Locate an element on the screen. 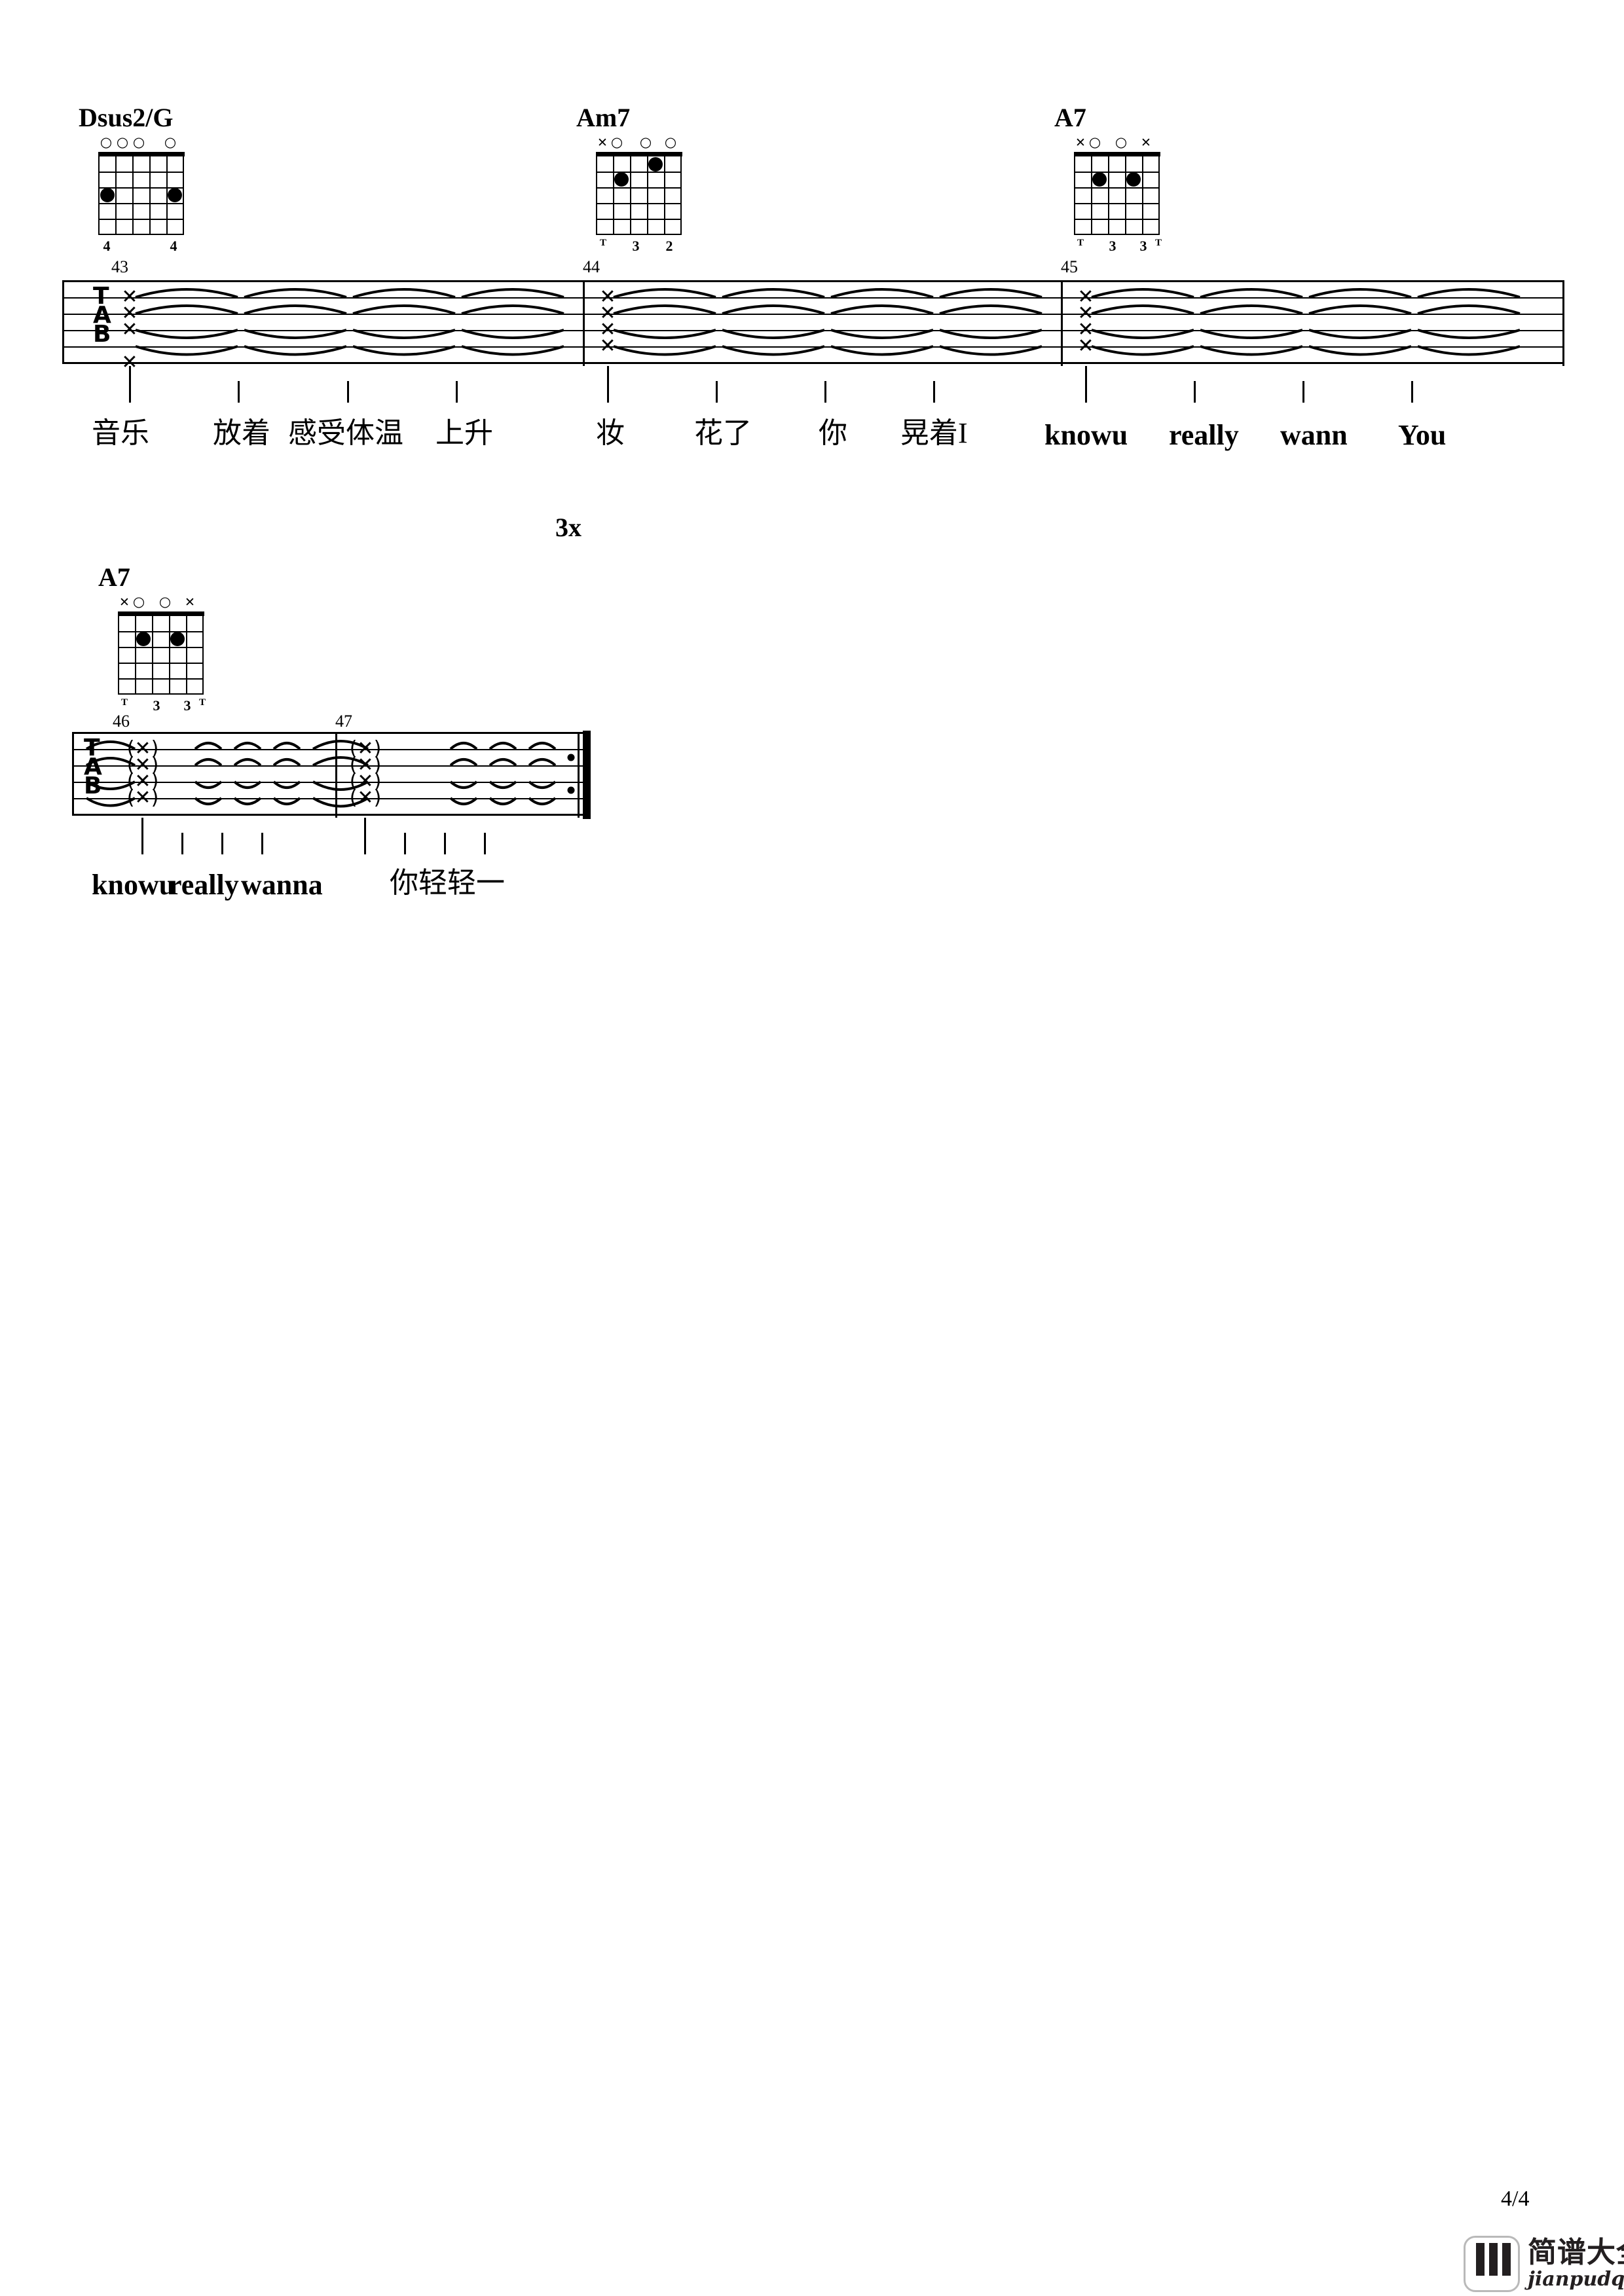 Image resolution: width=1624 pixels, height=2296 pixels. chord-name-label: Dsus2/G is located at coordinates (126, 117).